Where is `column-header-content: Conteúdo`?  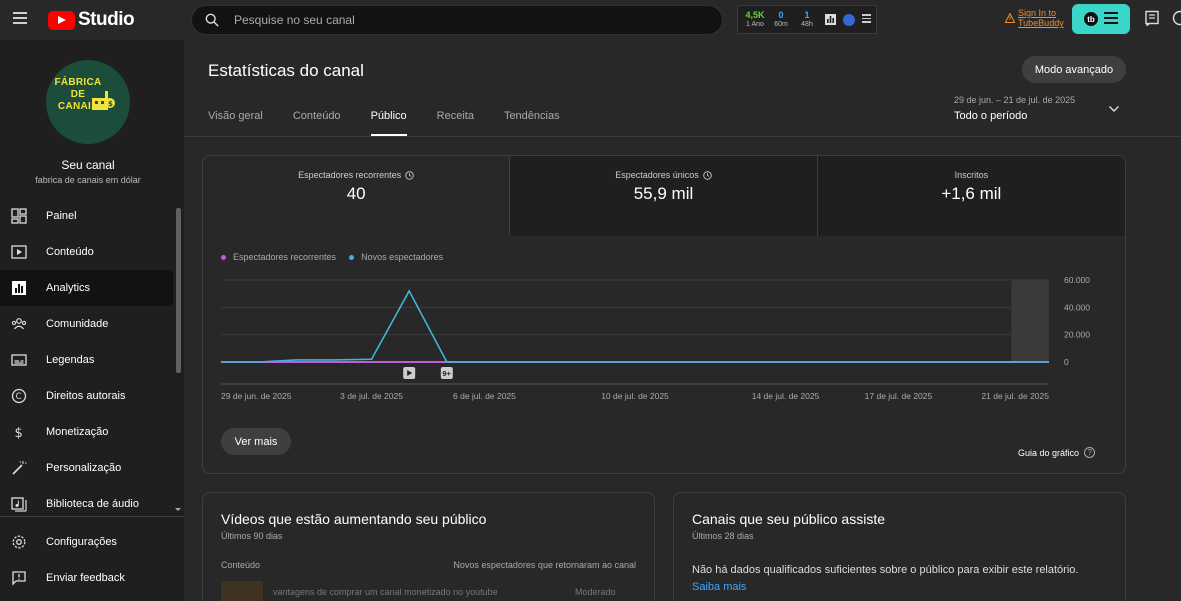
column-header-content: Conteúdo is located at coordinates (241, 565).